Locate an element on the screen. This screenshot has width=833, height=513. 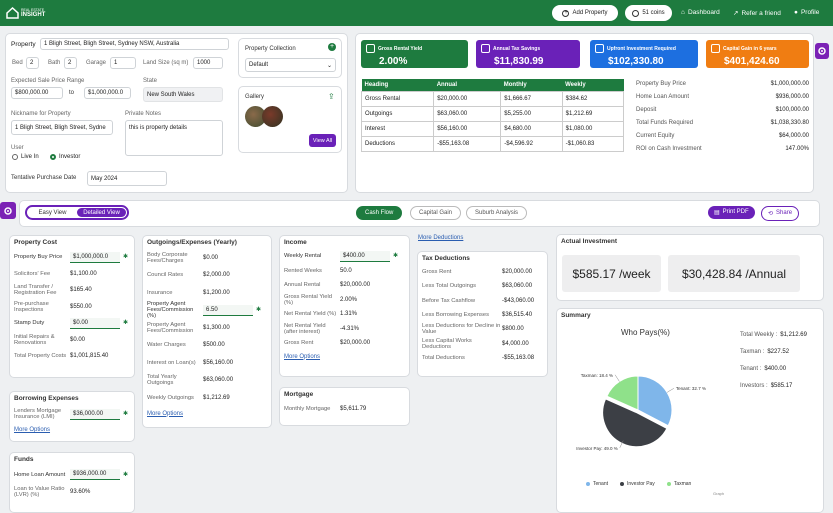
left-settings-icon is located at coordinates (8, 210).